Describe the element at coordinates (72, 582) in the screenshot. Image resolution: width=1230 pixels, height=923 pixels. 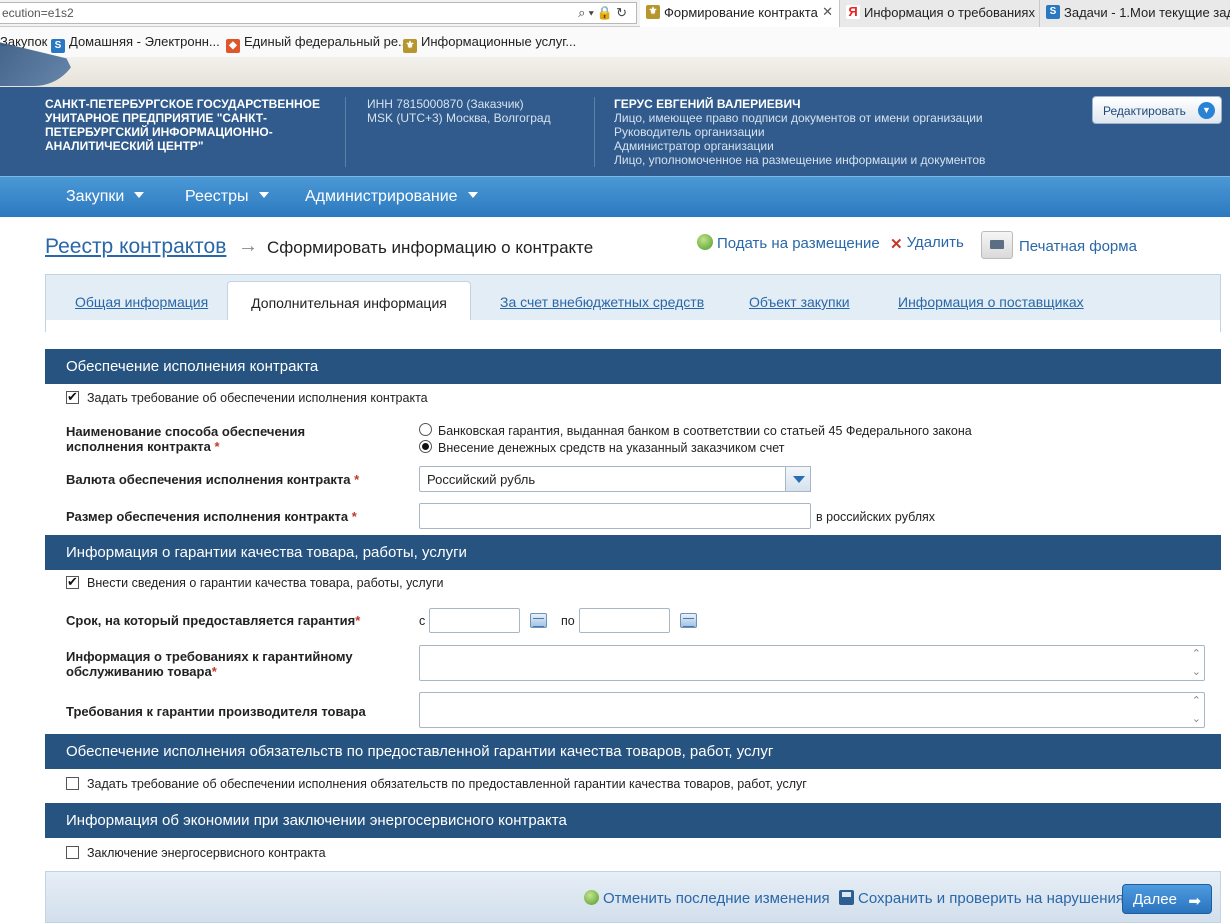
I see `guarantee-info-checkbox` at that location.